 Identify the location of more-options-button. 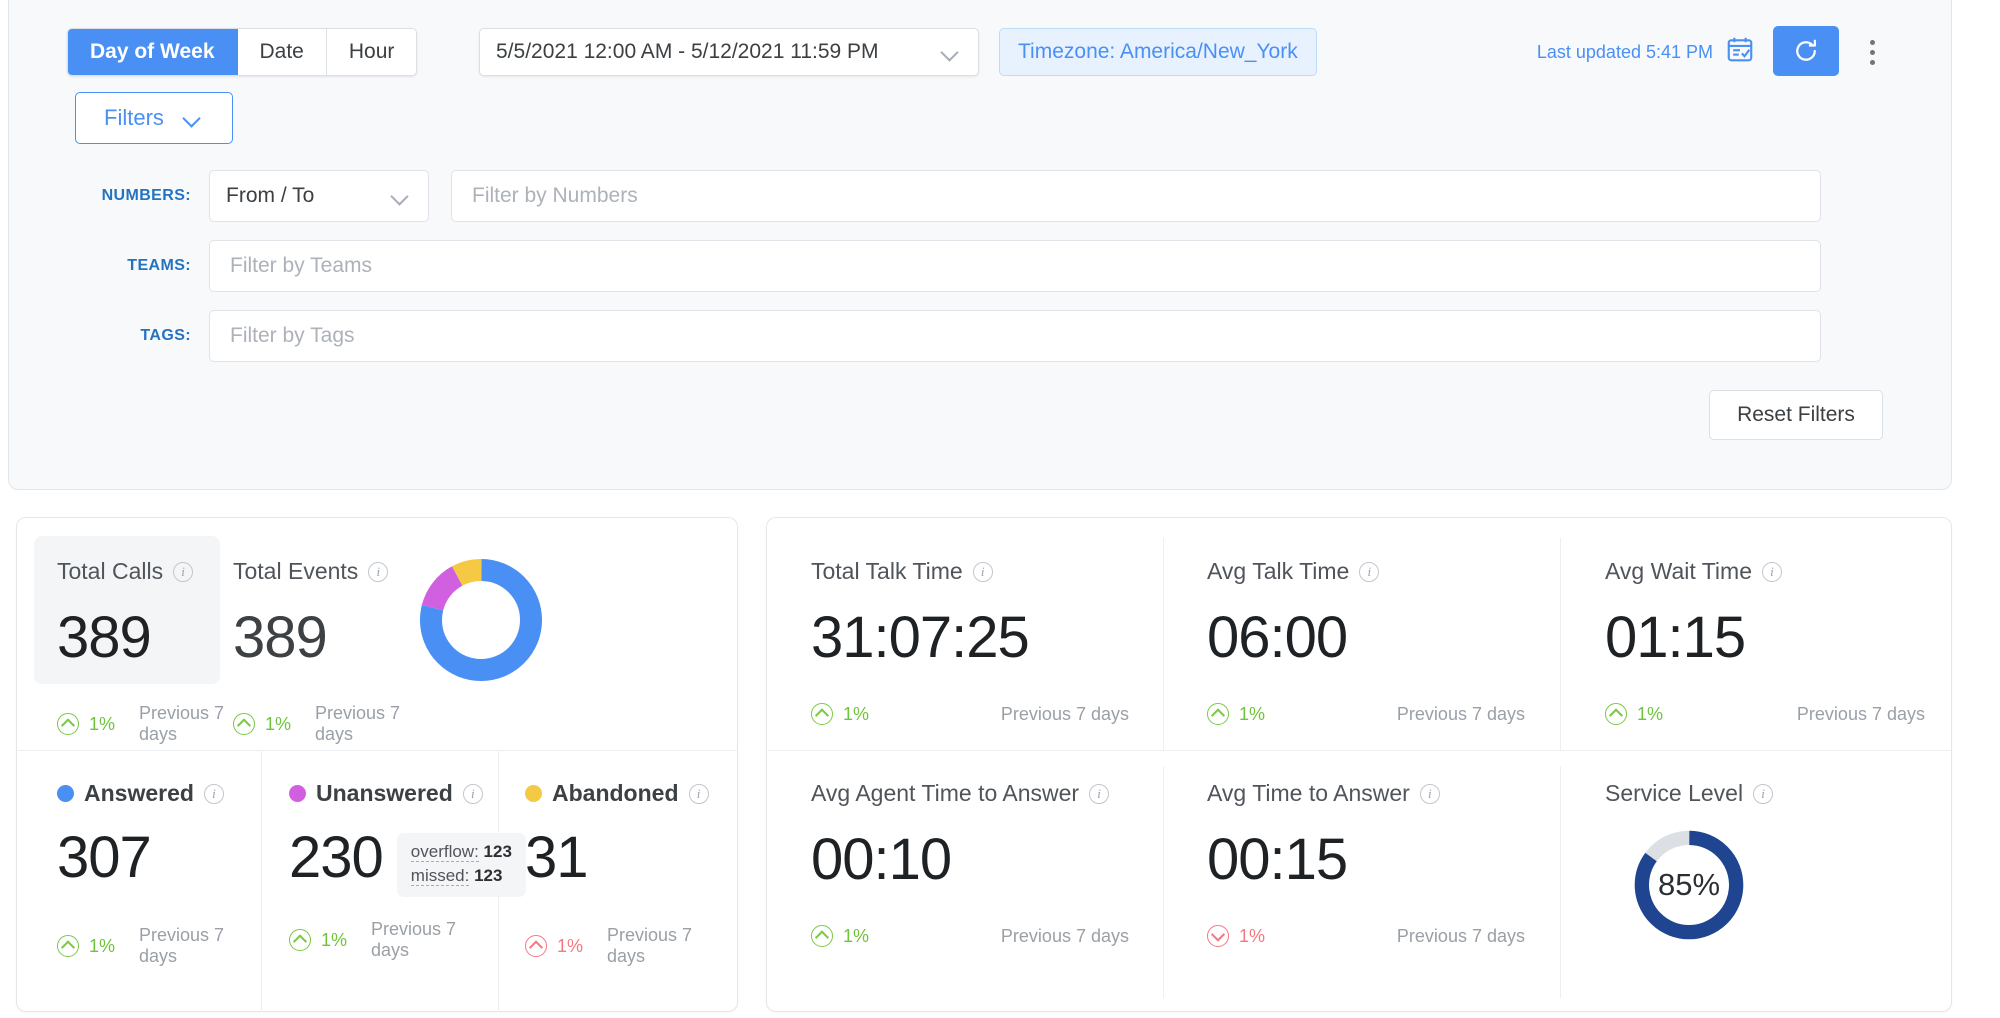
(1872, 52).